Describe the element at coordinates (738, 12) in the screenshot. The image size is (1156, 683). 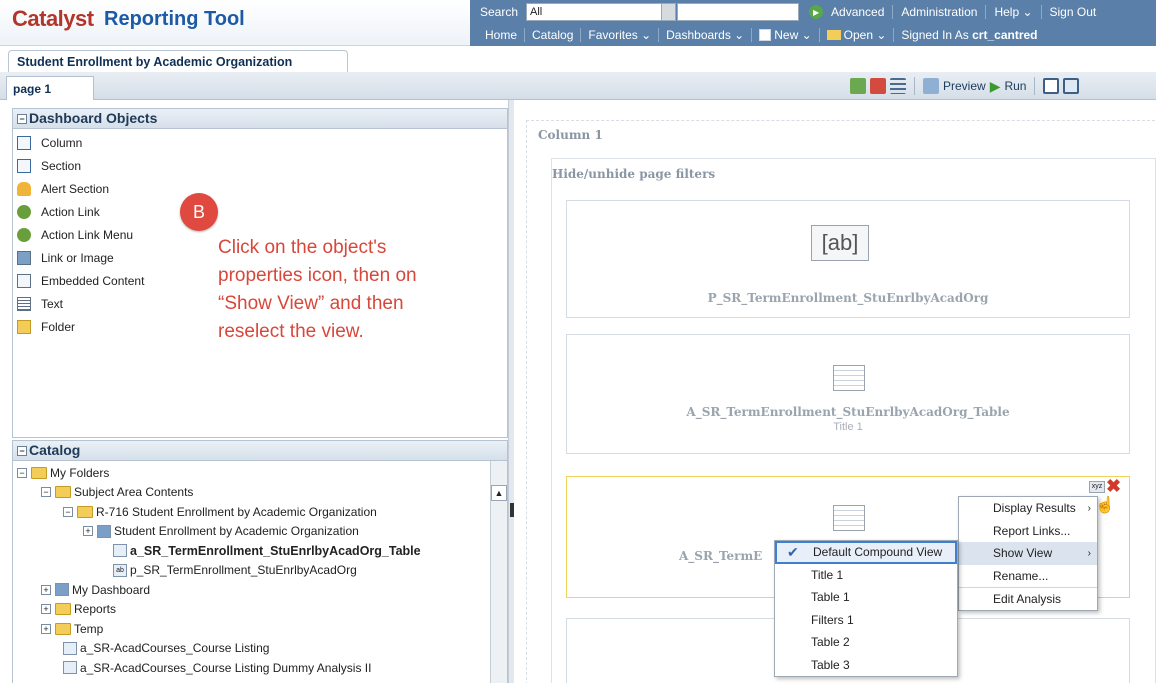
I see `search-input` at that location.